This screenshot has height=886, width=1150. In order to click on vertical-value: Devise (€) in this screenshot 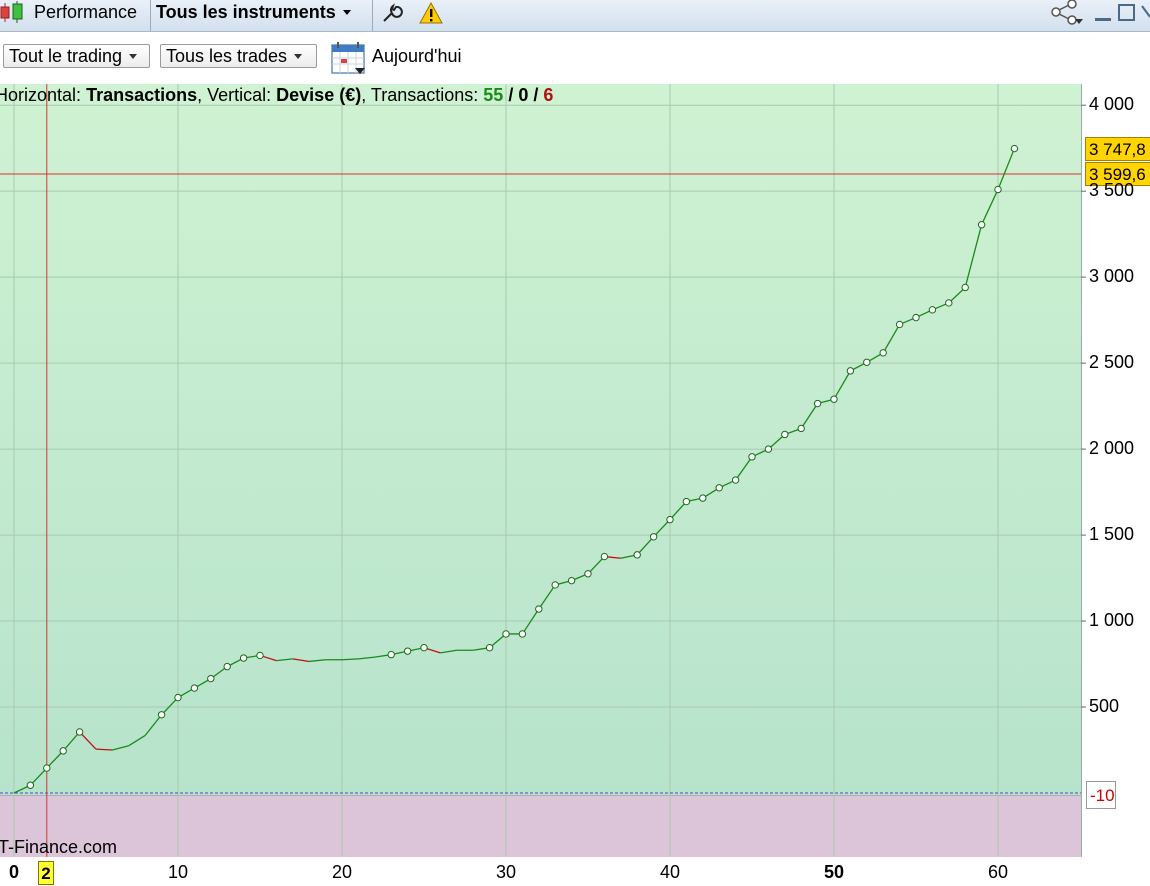, I will do `click(319, 95)`.